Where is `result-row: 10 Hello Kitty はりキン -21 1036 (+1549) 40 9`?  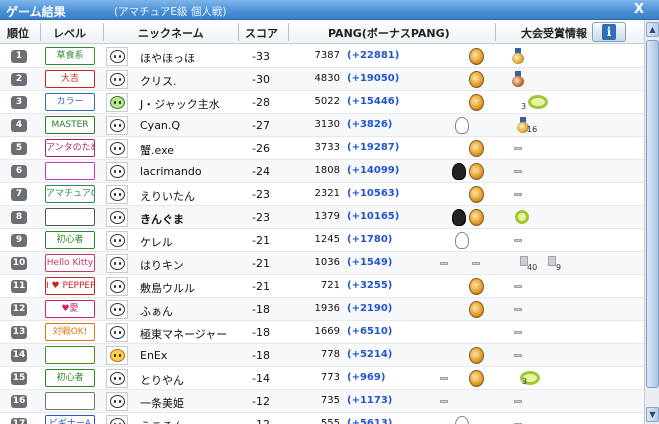 result-row: 10 Hello Kitty はりキン -21 1036 (+1549) 40 9 is located at coordinates (322, 263).